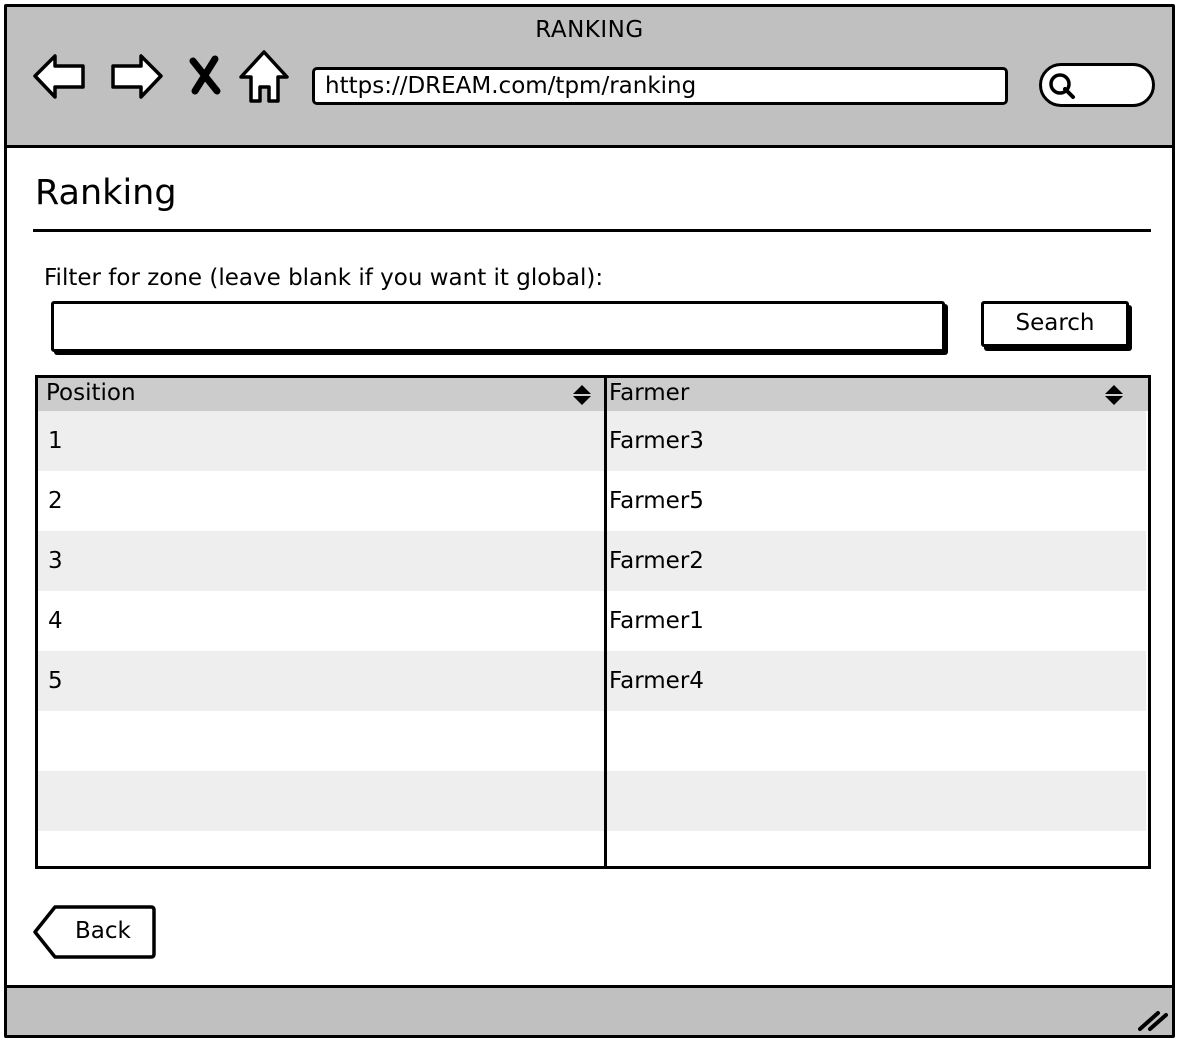 Image resolution: width=1182 pixels, height=1044 pixels. I want to click on position-cell: 2, so click(55, 501).